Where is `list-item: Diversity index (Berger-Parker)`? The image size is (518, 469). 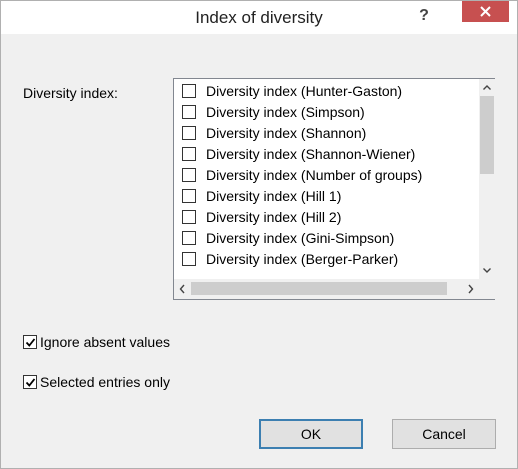
list-item: Diversity index (Berger-Parker) is located at coordinates (326, 259).